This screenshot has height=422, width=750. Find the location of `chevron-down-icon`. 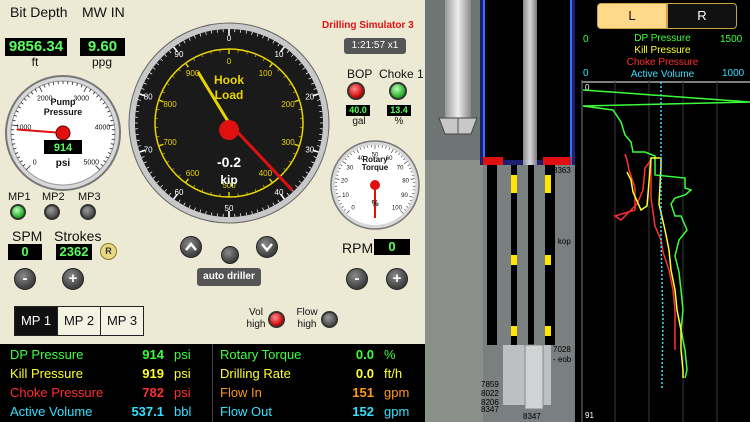

chevron-down-icon is located at coordinates (267, 247).